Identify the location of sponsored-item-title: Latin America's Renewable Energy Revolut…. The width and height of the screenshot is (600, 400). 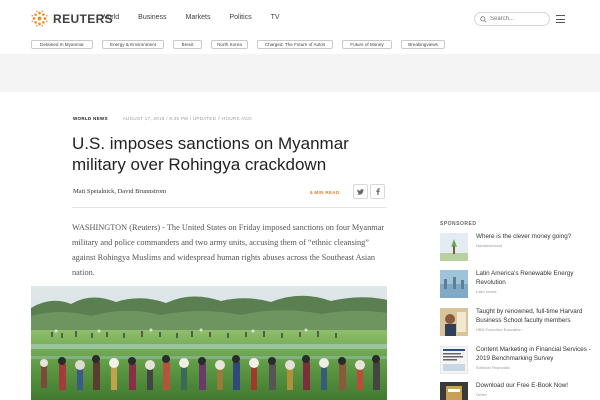
(533, 279).